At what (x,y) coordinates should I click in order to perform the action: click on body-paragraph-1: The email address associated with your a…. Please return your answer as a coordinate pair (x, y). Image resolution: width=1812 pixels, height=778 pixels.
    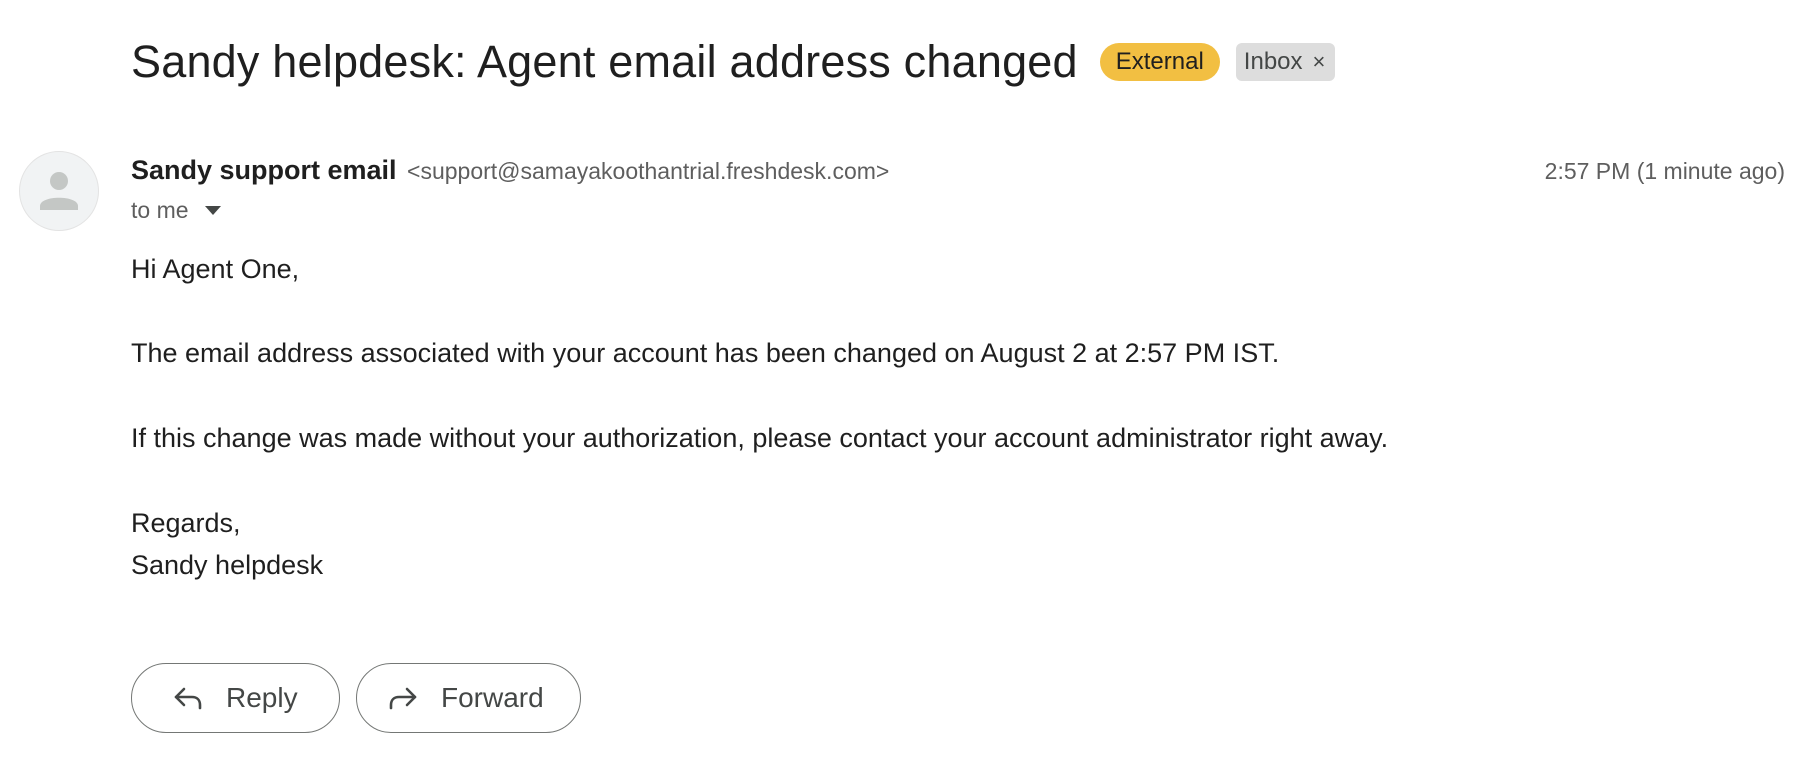
    Looking at the image, I should click on (705, 353).